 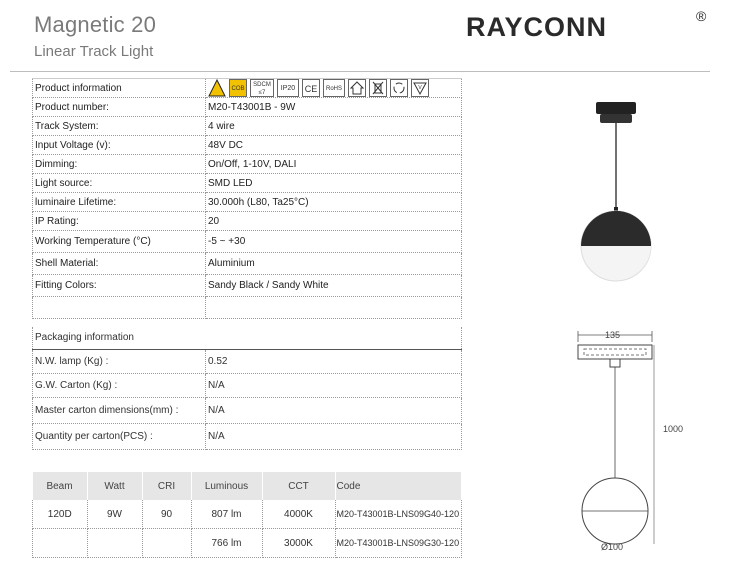 What do you see at coordinates (227, 486) in the screenshot?
I see `col-header-luminous: Luminous` at bounding box center [227, 486].